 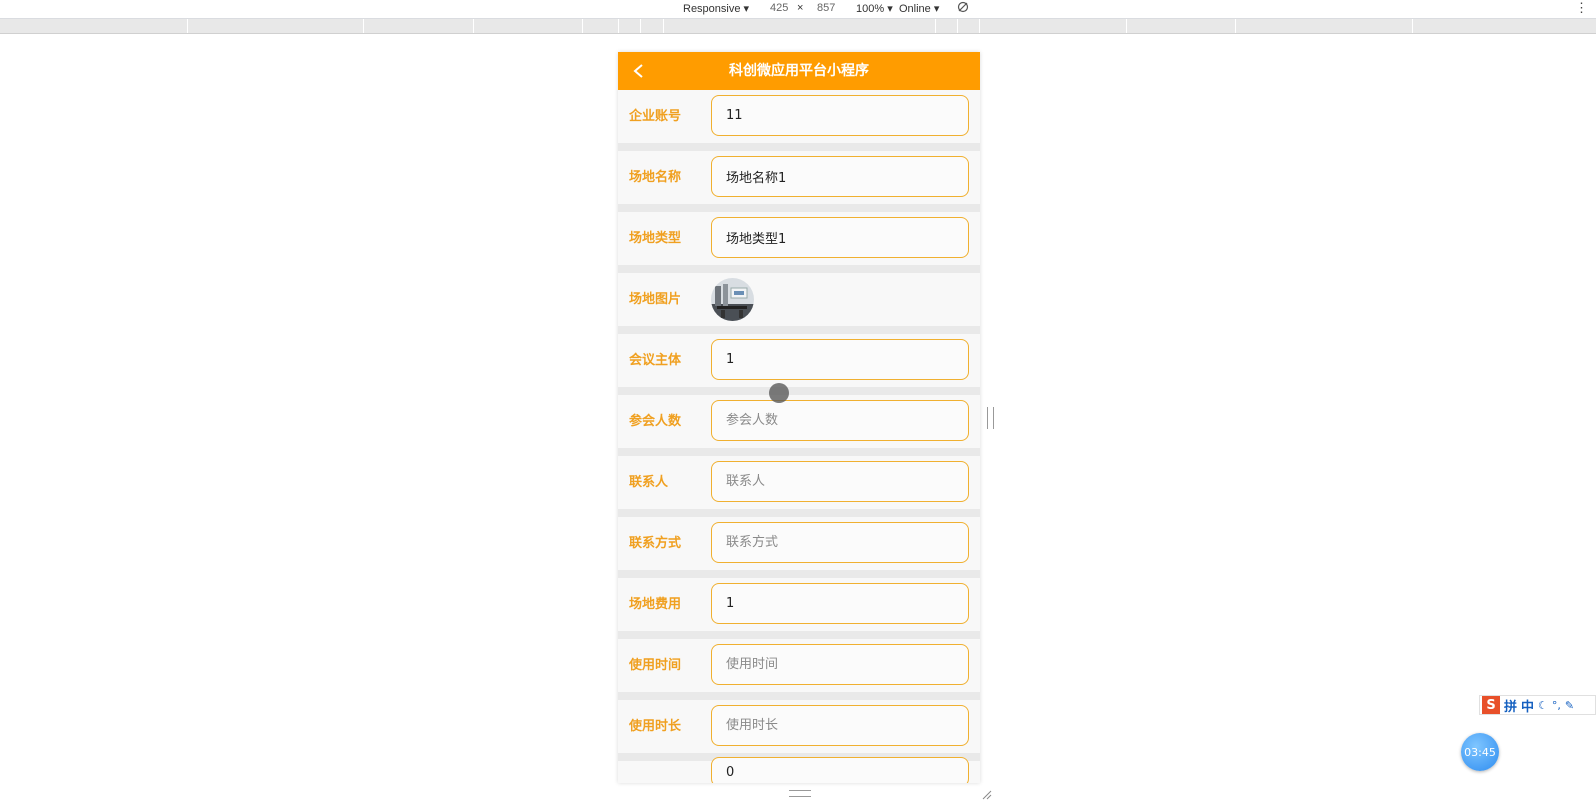 What do you see at coordinates (840, 664) in the screenshot?
I see `usage-time-input` at bounding box center [840, 664].